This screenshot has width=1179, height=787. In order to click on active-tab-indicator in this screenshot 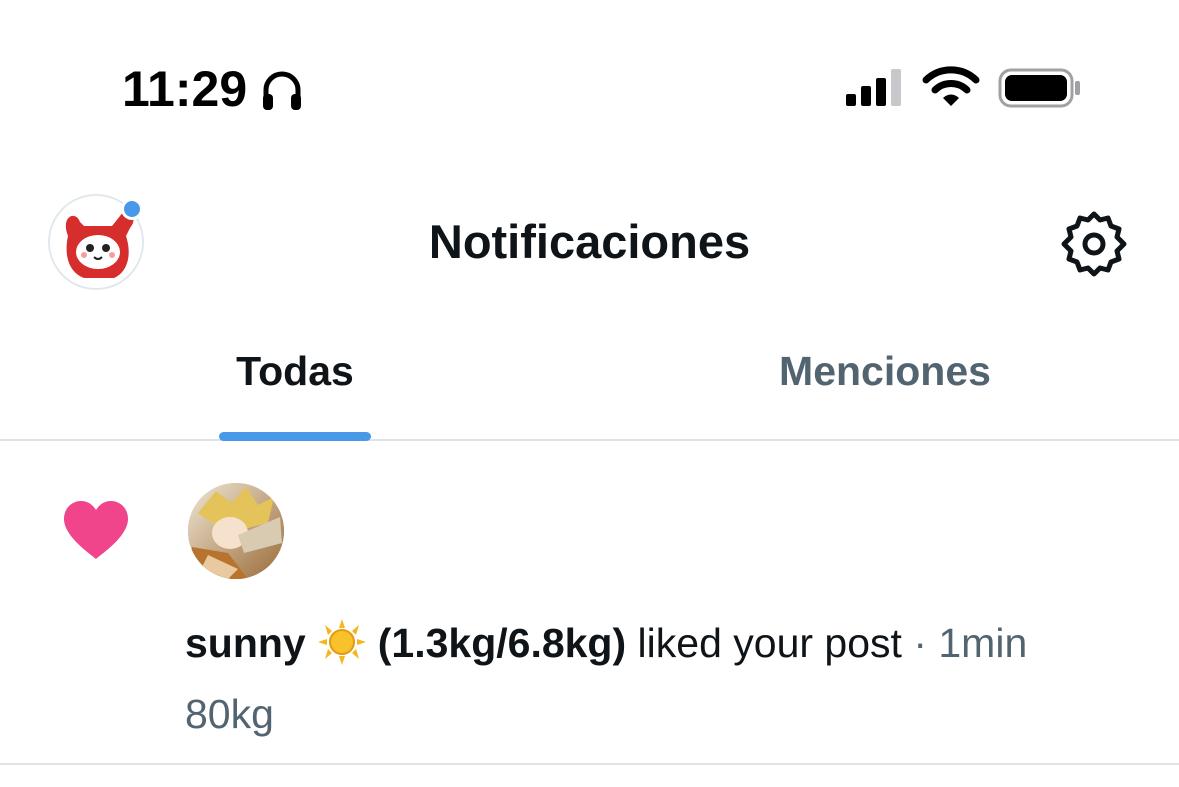, I will do `click(295, 436)`.